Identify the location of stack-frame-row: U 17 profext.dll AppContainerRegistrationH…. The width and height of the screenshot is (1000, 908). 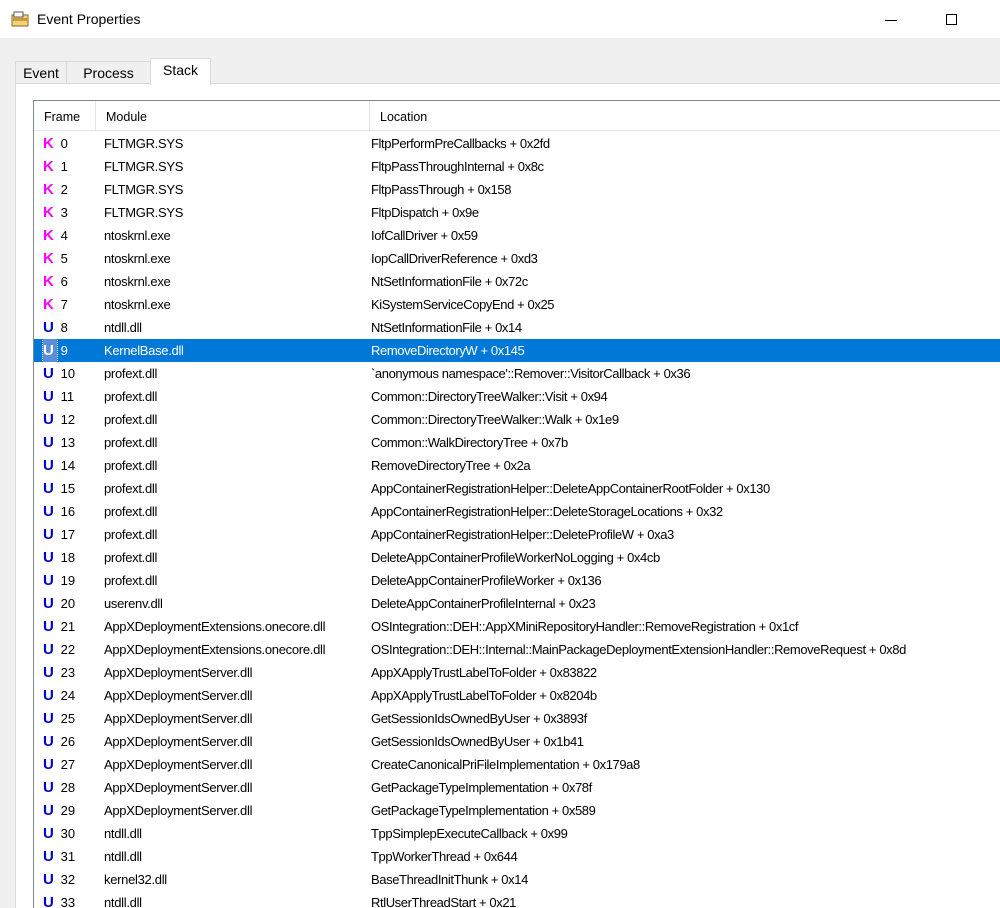
(517, 534).